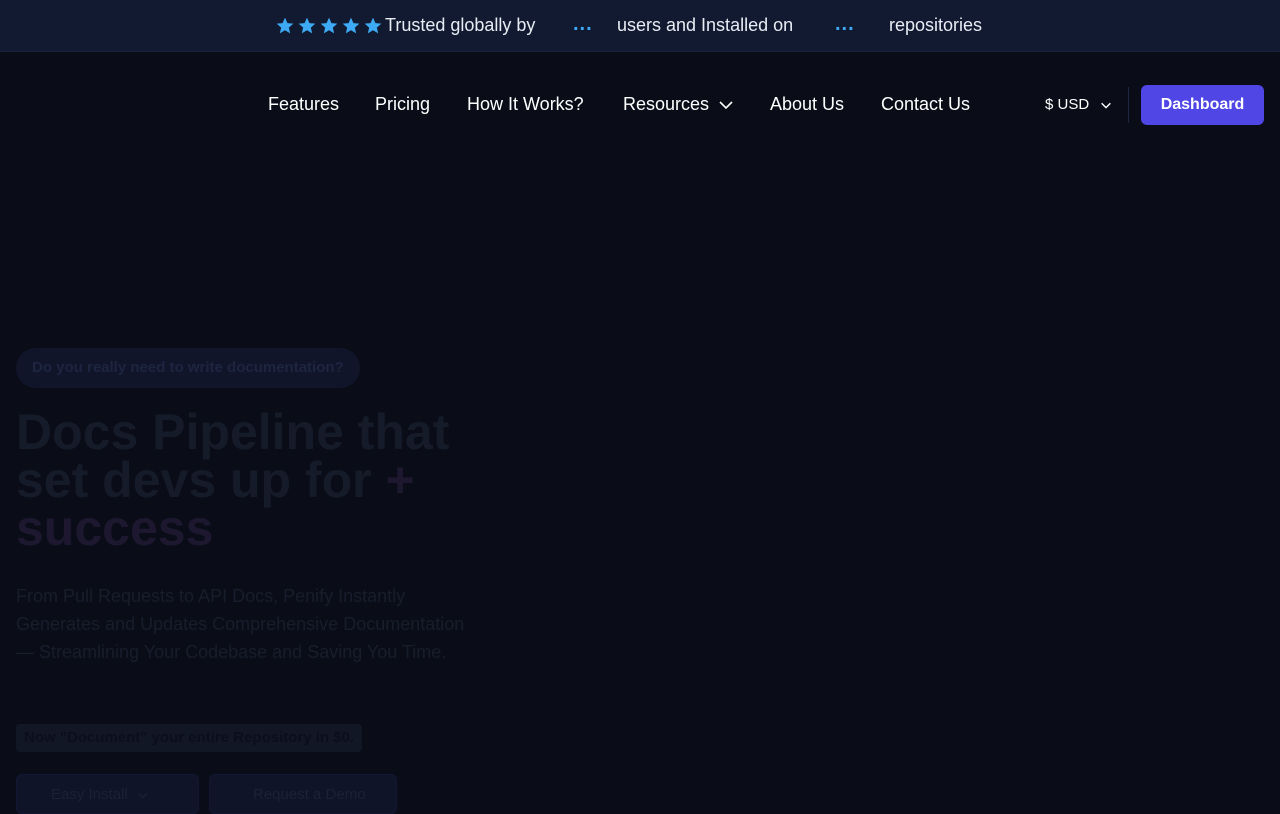  What do you see at coordinates (936, 25) in the screenshot?
I see `repositories-text: repositories` at bounding box center [936, 25].